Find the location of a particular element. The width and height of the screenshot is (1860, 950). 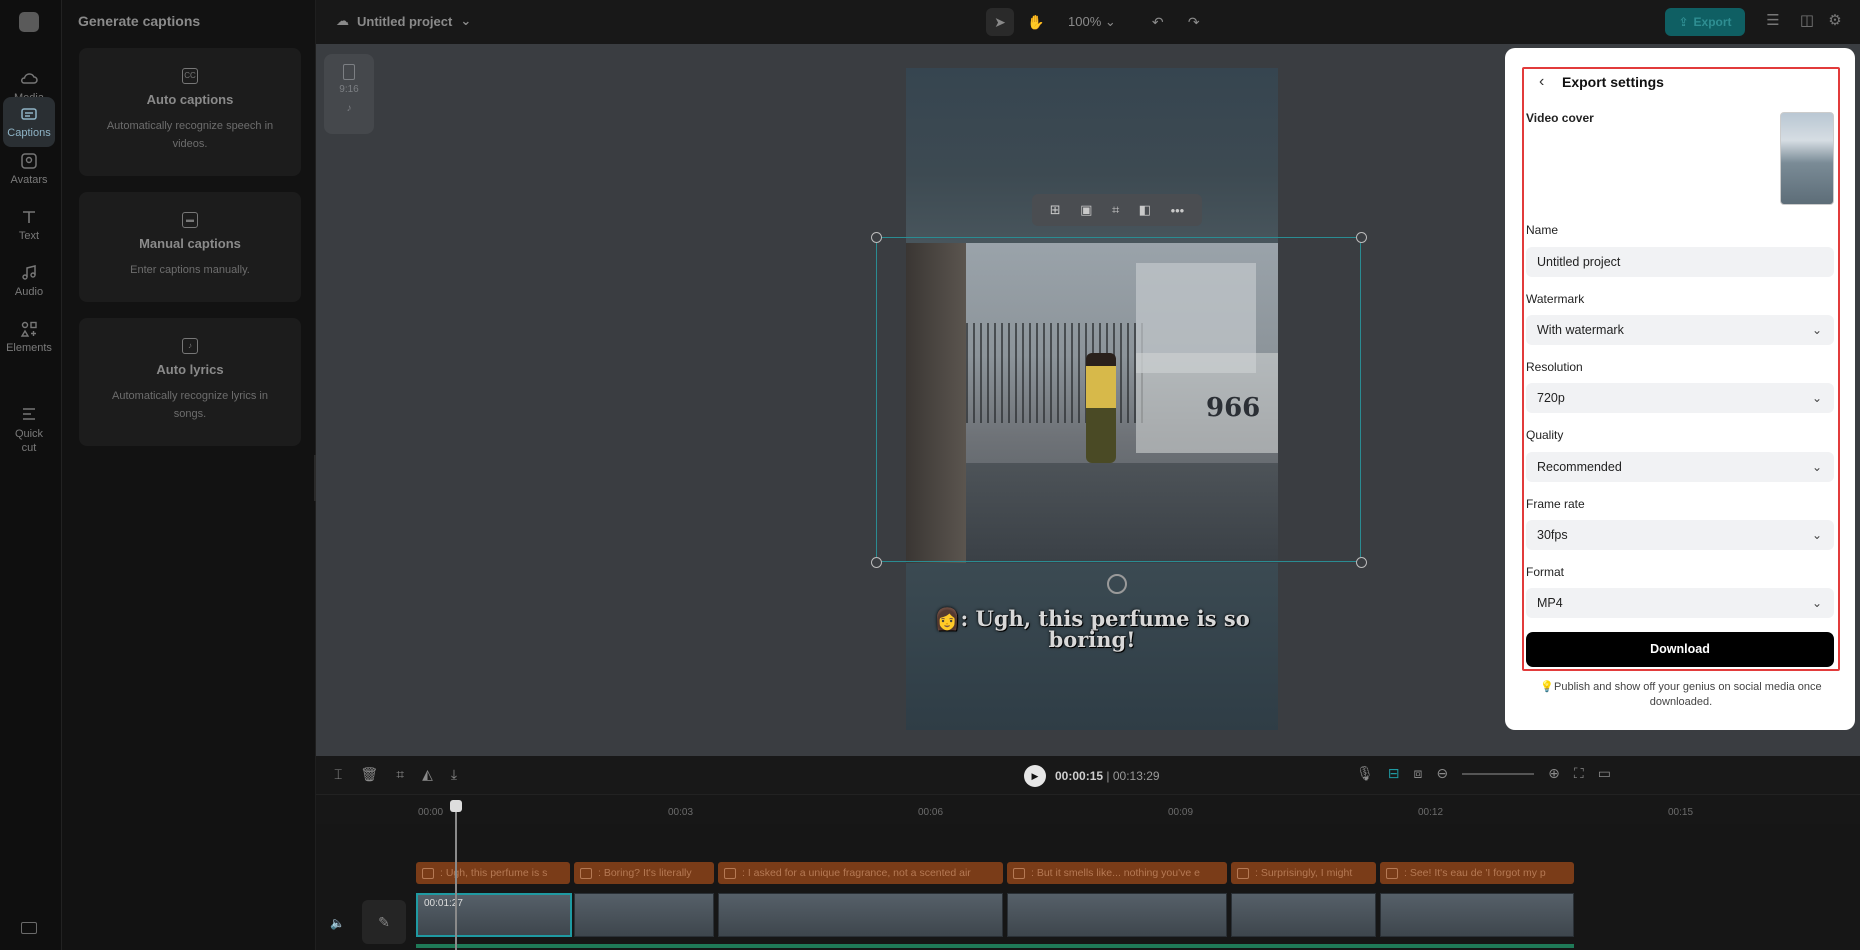

select-tool-icon: ➤ is located at coordinates (1000, 22).